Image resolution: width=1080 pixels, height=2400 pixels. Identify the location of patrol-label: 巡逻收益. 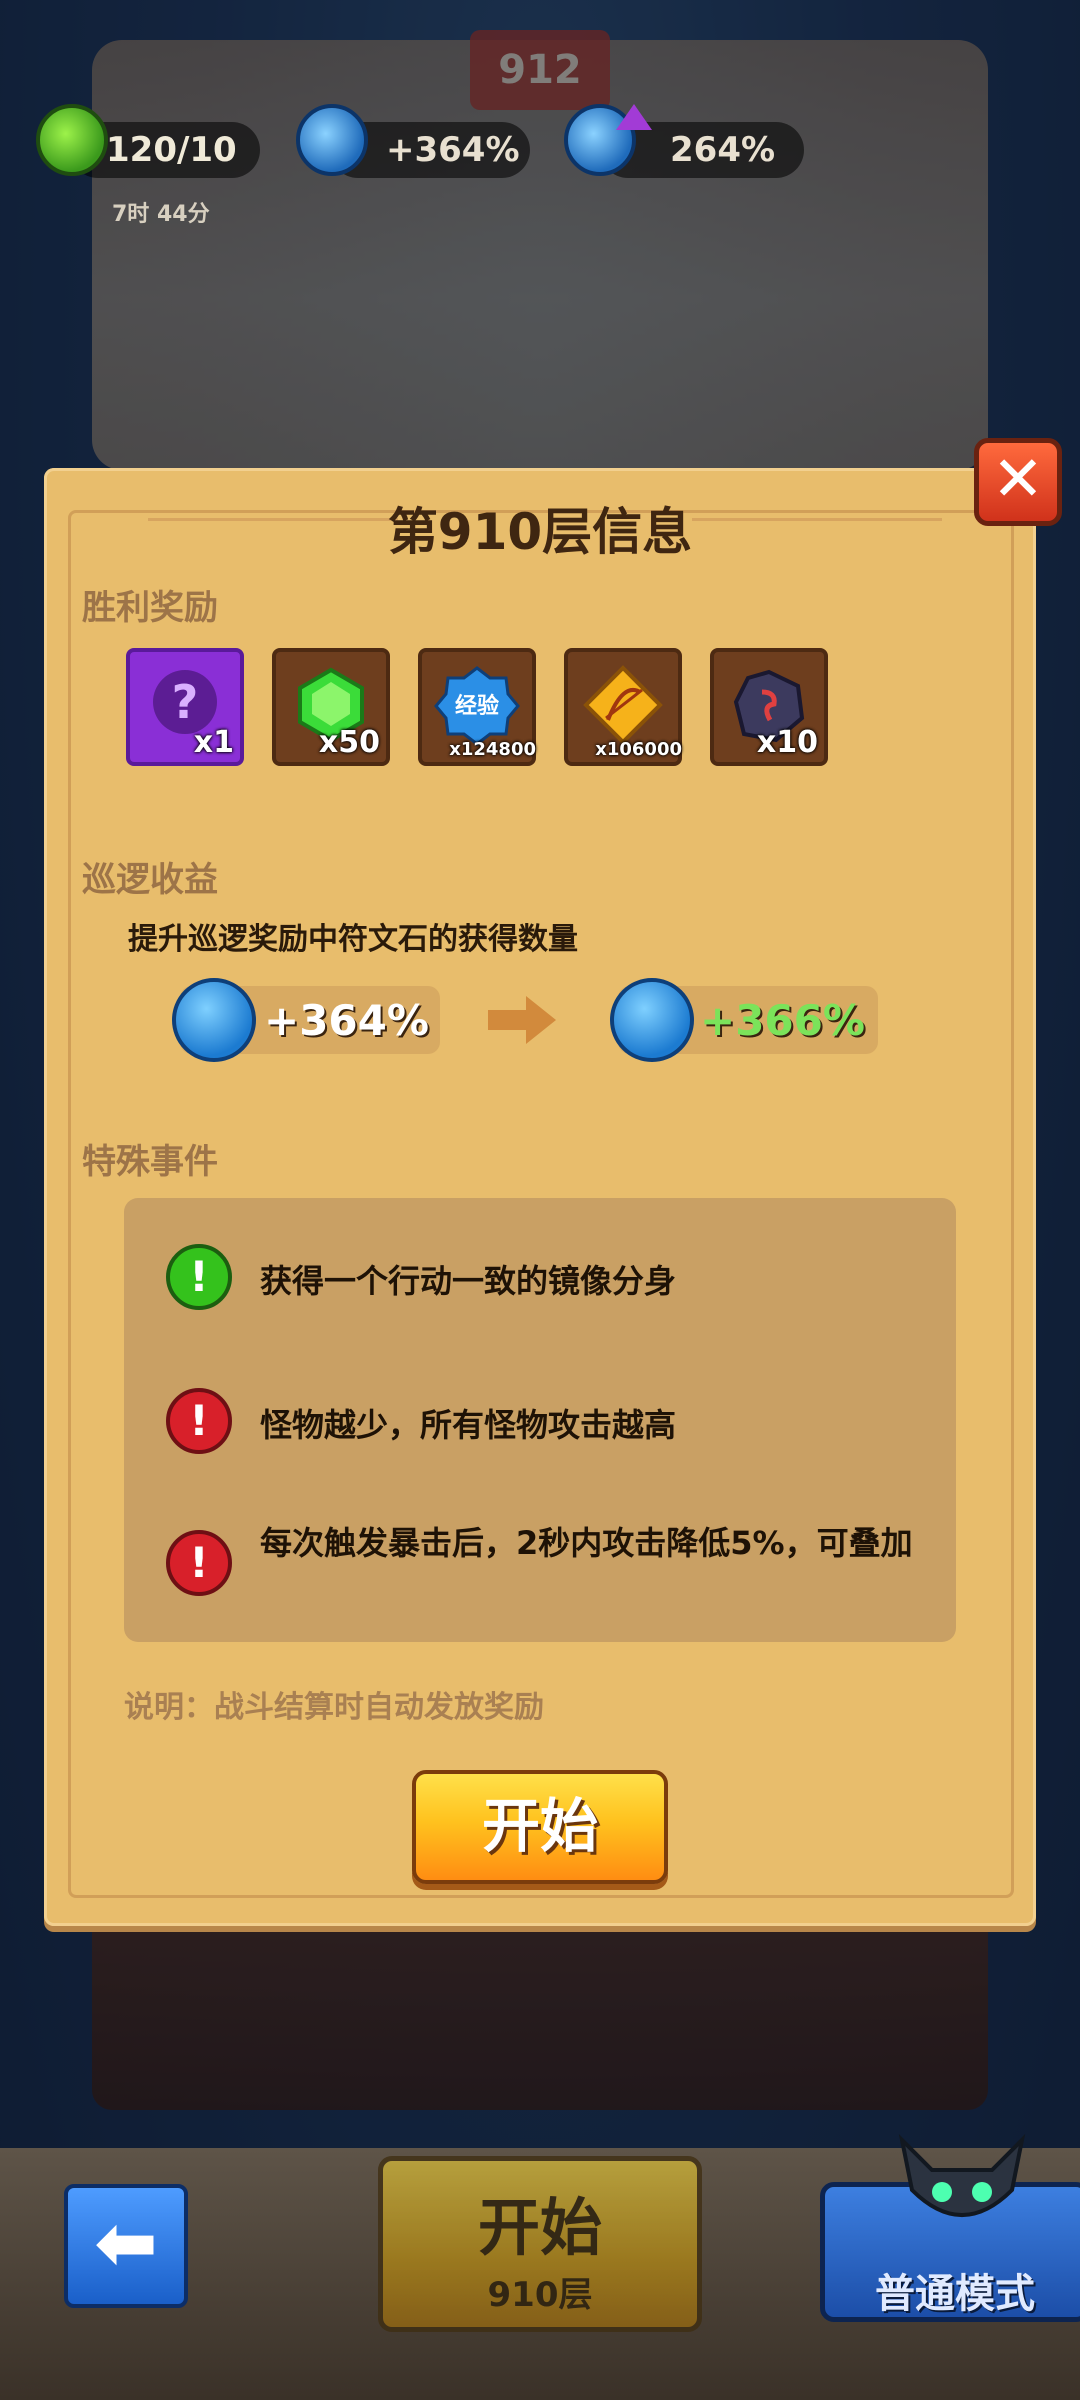
(150, 880).